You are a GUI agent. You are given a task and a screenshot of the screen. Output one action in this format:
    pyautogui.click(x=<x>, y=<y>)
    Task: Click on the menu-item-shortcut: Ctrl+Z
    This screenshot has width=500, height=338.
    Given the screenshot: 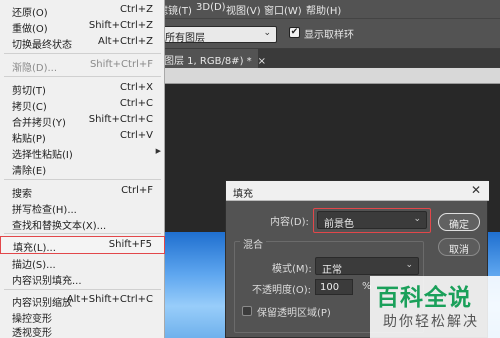 What is the action you would take?
    pyautogui.click(x=136, y=9)
    